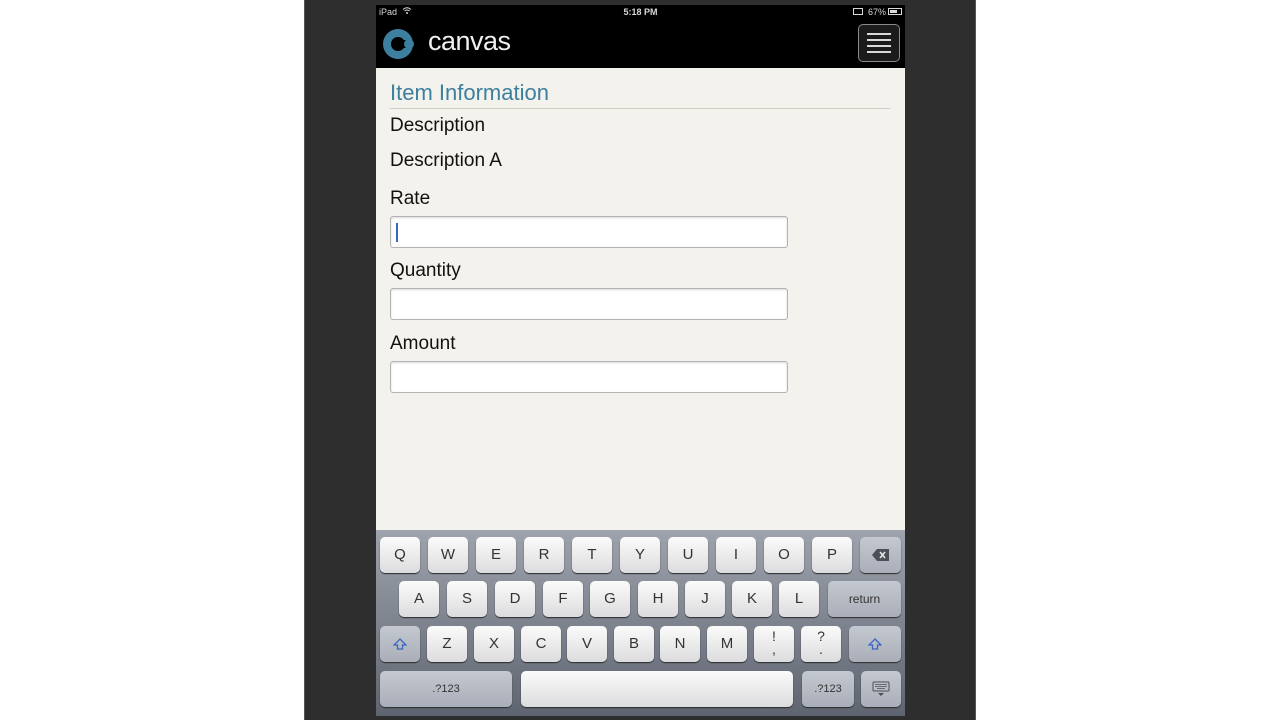 The image size is (1280, 720). I want to click on menu-icon, so click(879, 45).